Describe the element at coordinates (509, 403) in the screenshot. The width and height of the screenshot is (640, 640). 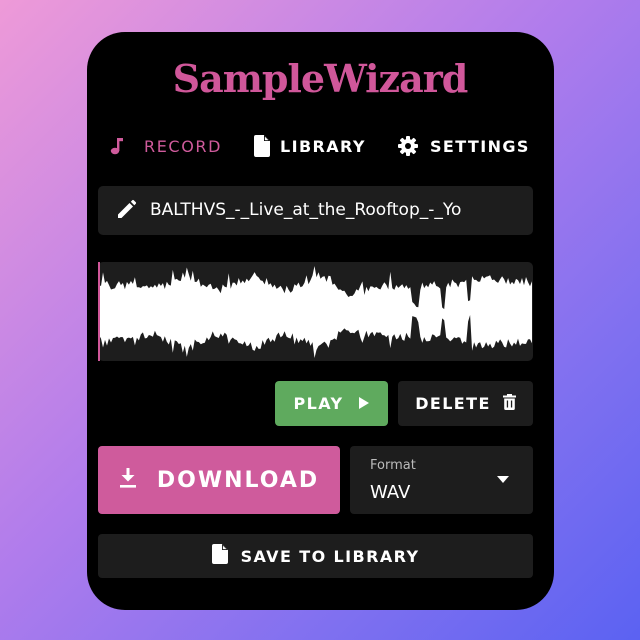
I see `trash-icon` at that location.